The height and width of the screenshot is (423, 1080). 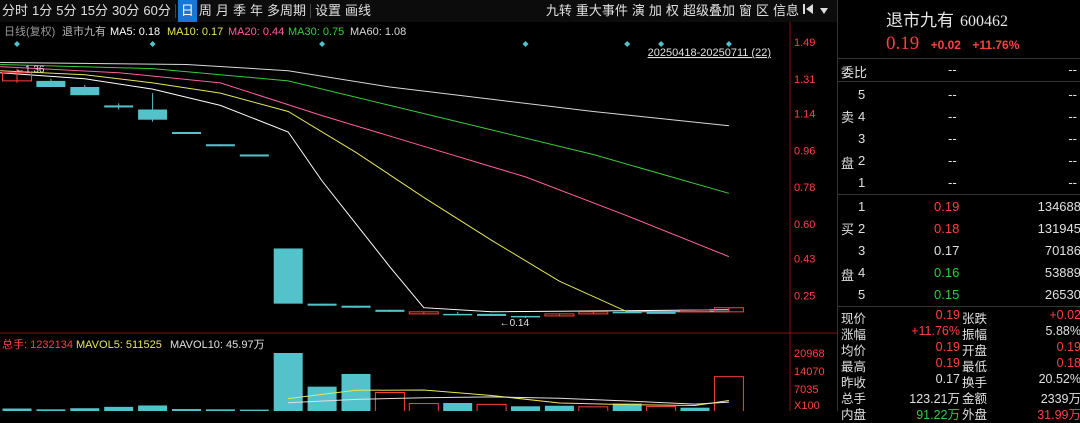 I want to click on pin-icon, so click(x=809, y=11).